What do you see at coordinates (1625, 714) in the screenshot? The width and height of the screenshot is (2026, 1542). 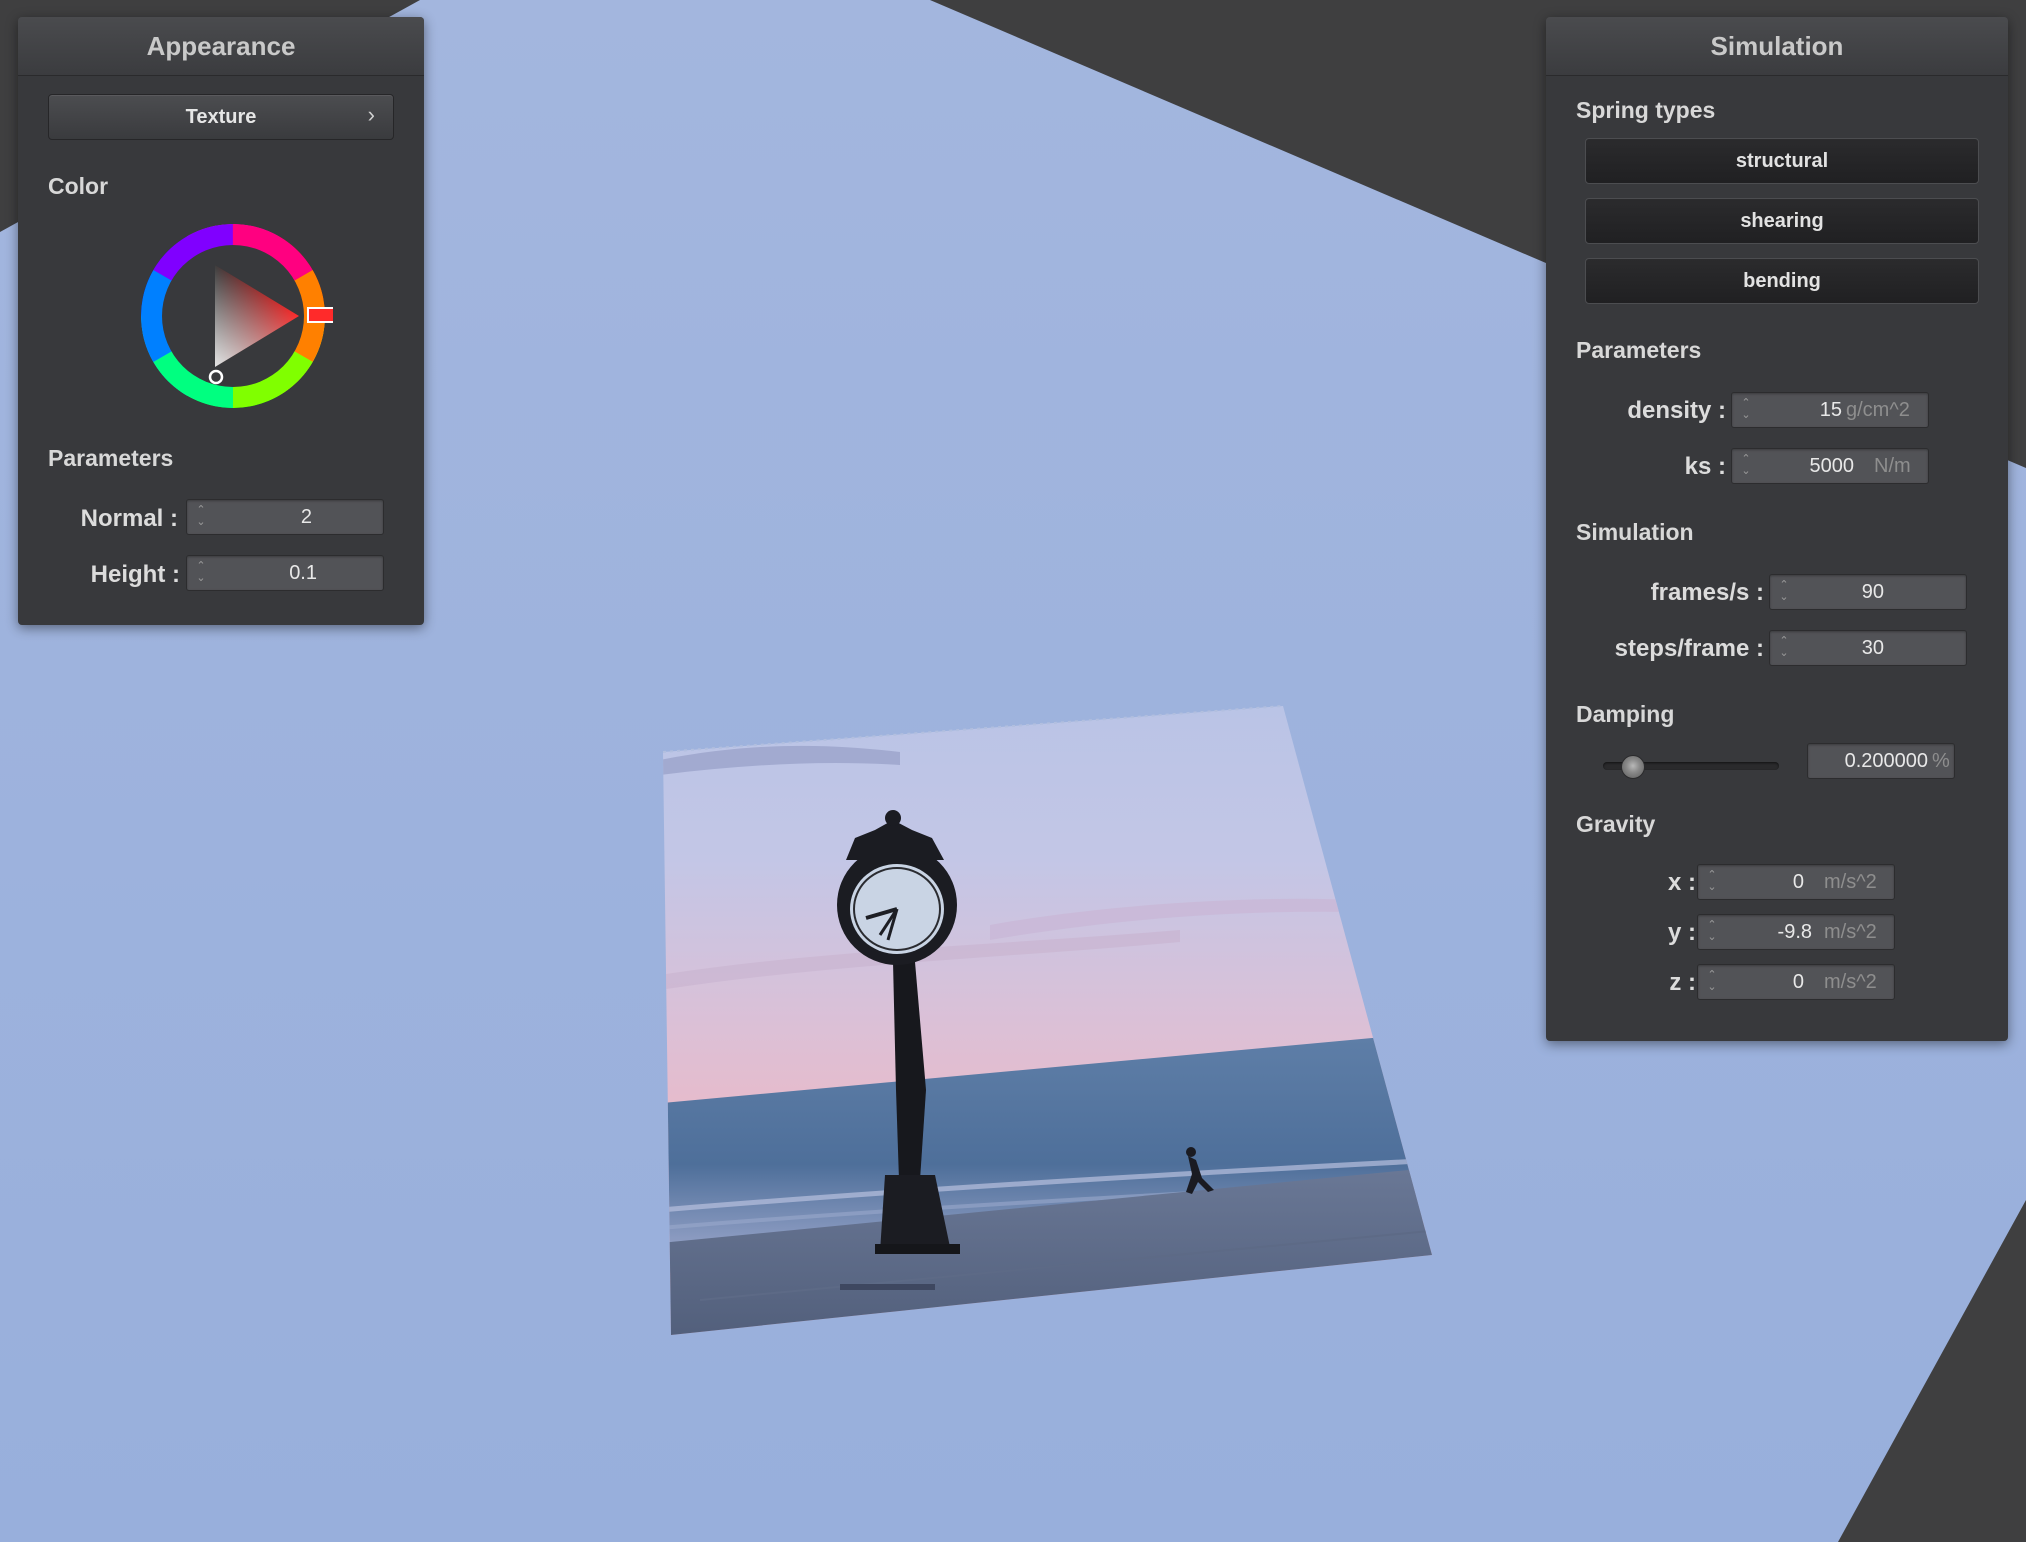 I see `damping-label: Damping` at bounding box center [1625, 714].